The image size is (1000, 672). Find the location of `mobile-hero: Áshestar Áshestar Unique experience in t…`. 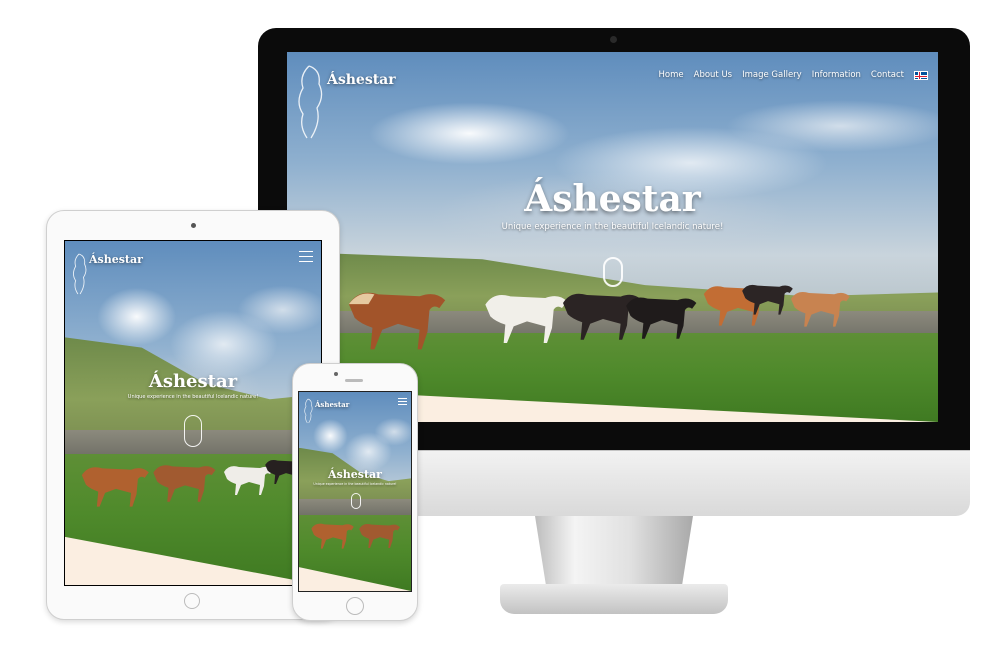

mobile-hero: Áshestar Áshestar Unique experience in t… is located at coordinates (355, 491).